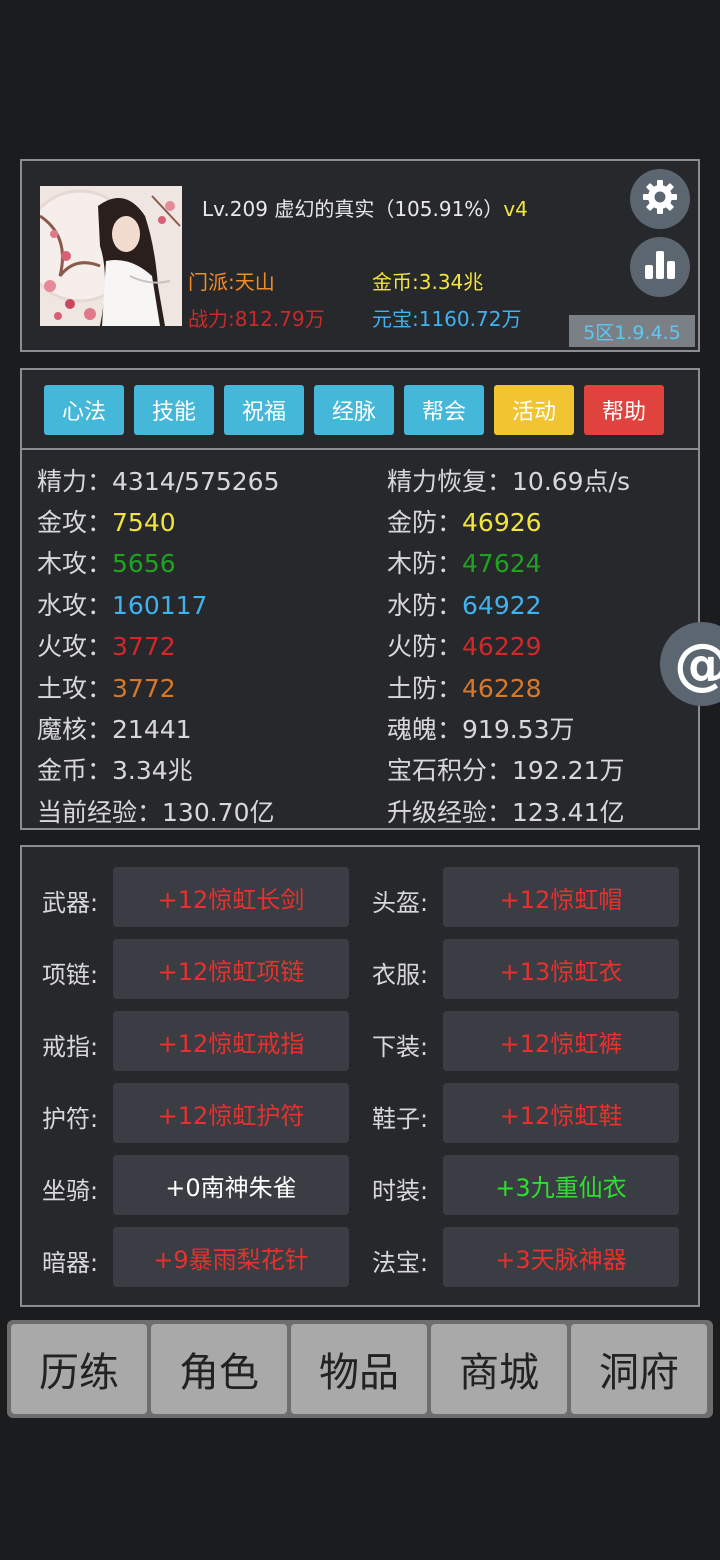 This screenshot has width=720, height=1560. I want to click on tab-mental-method: 心法, so click(84, 410).